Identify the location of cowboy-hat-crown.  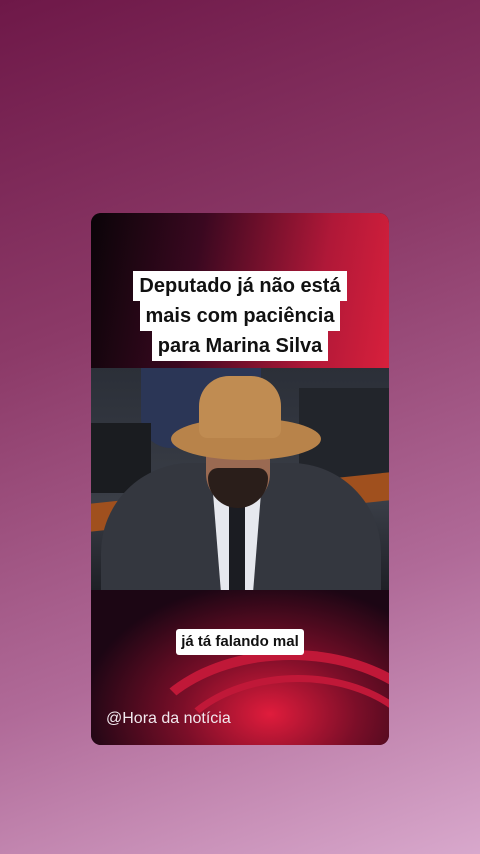
(240, 407).